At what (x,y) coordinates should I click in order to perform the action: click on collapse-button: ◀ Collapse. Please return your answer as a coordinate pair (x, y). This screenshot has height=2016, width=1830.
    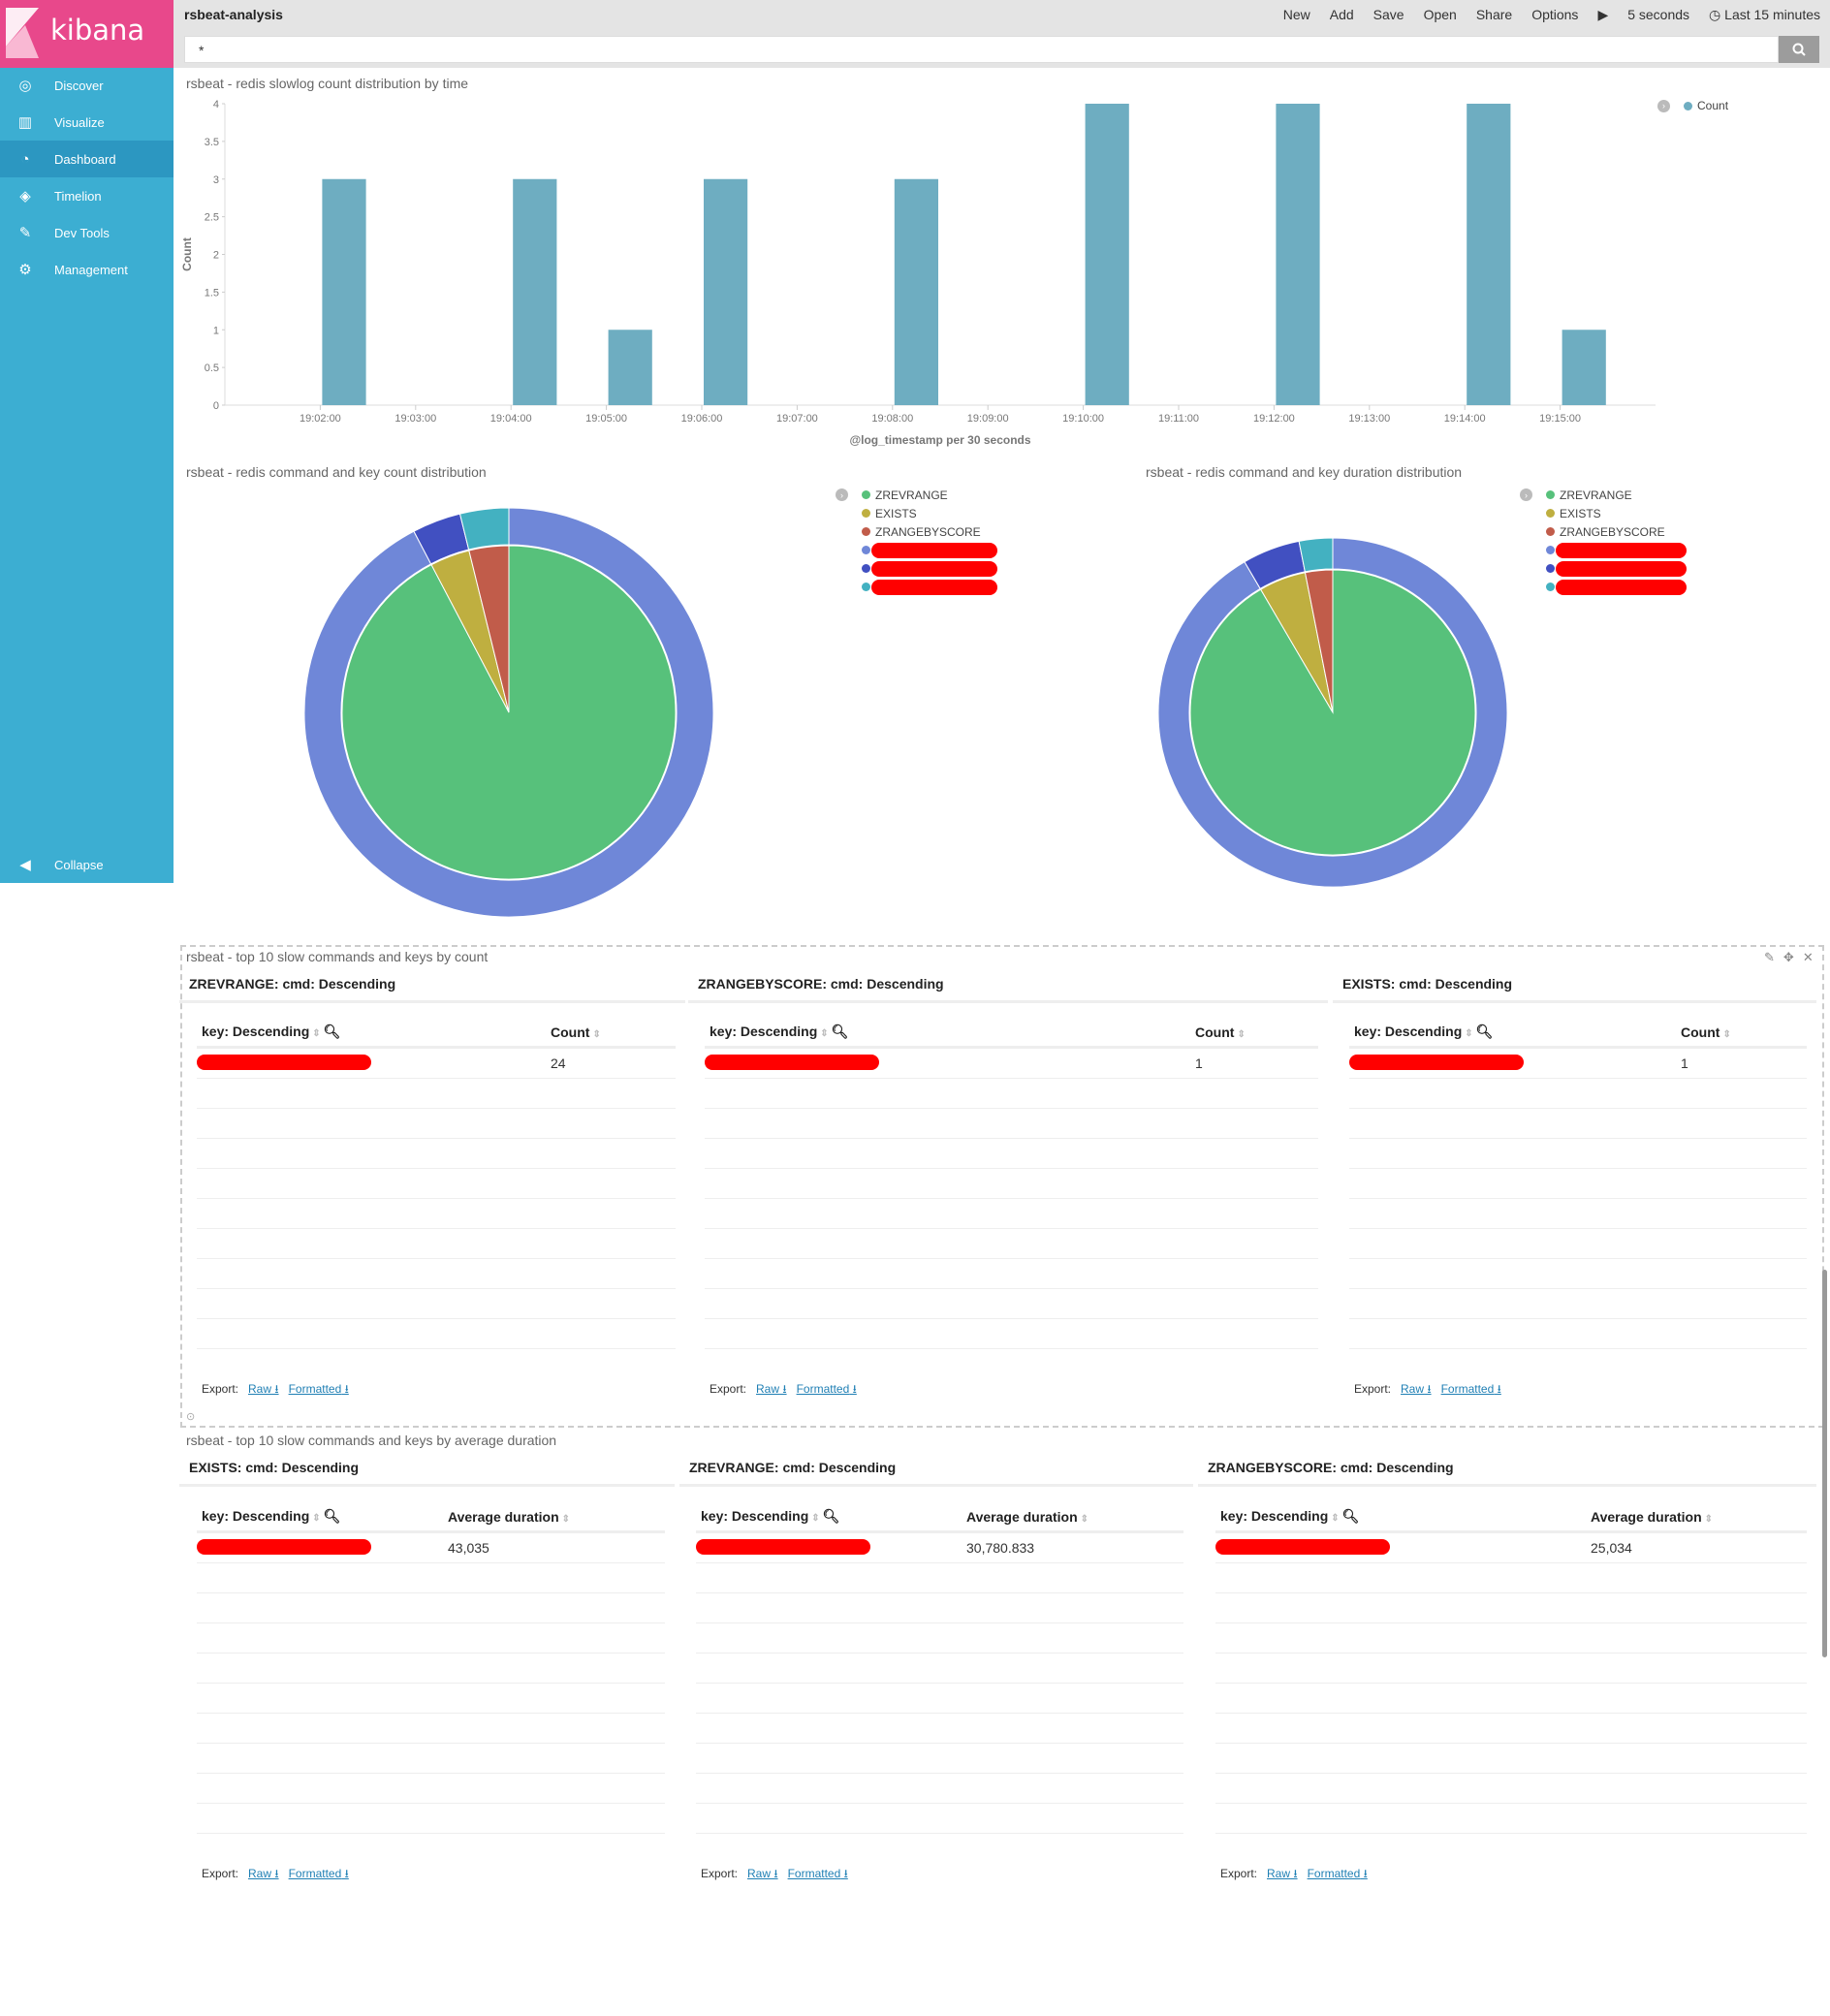
    Looking at the image, I should click on (87, 865).